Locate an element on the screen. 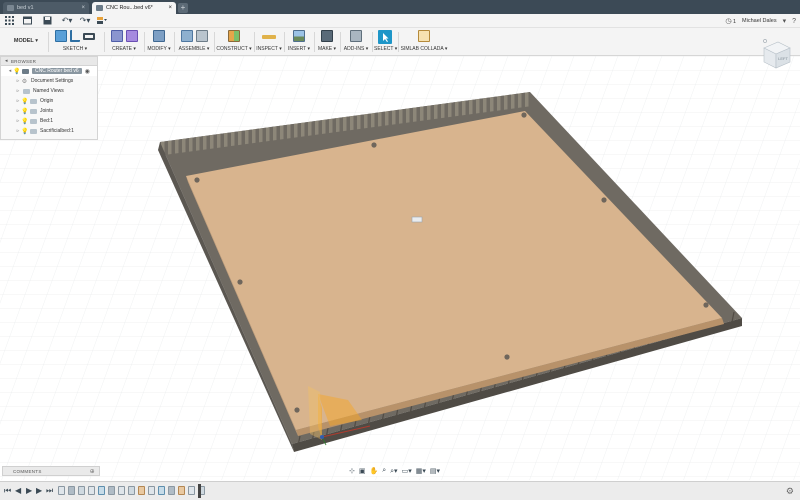 This screenshot has height=500, width=800. pan-icon: ✋ is located at coordinates (374, 471).